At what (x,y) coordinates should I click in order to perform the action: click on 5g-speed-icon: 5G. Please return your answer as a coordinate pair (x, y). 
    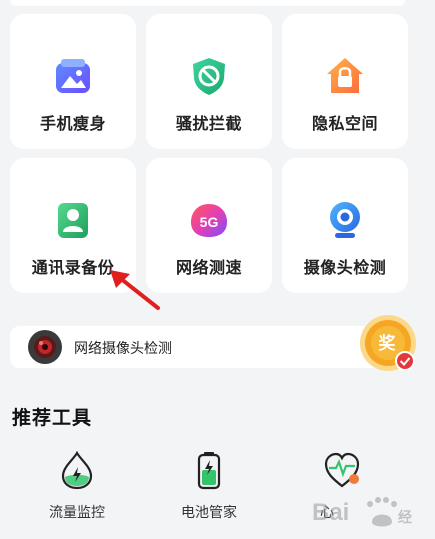
    Looking at the image, I should click on (209, 220).